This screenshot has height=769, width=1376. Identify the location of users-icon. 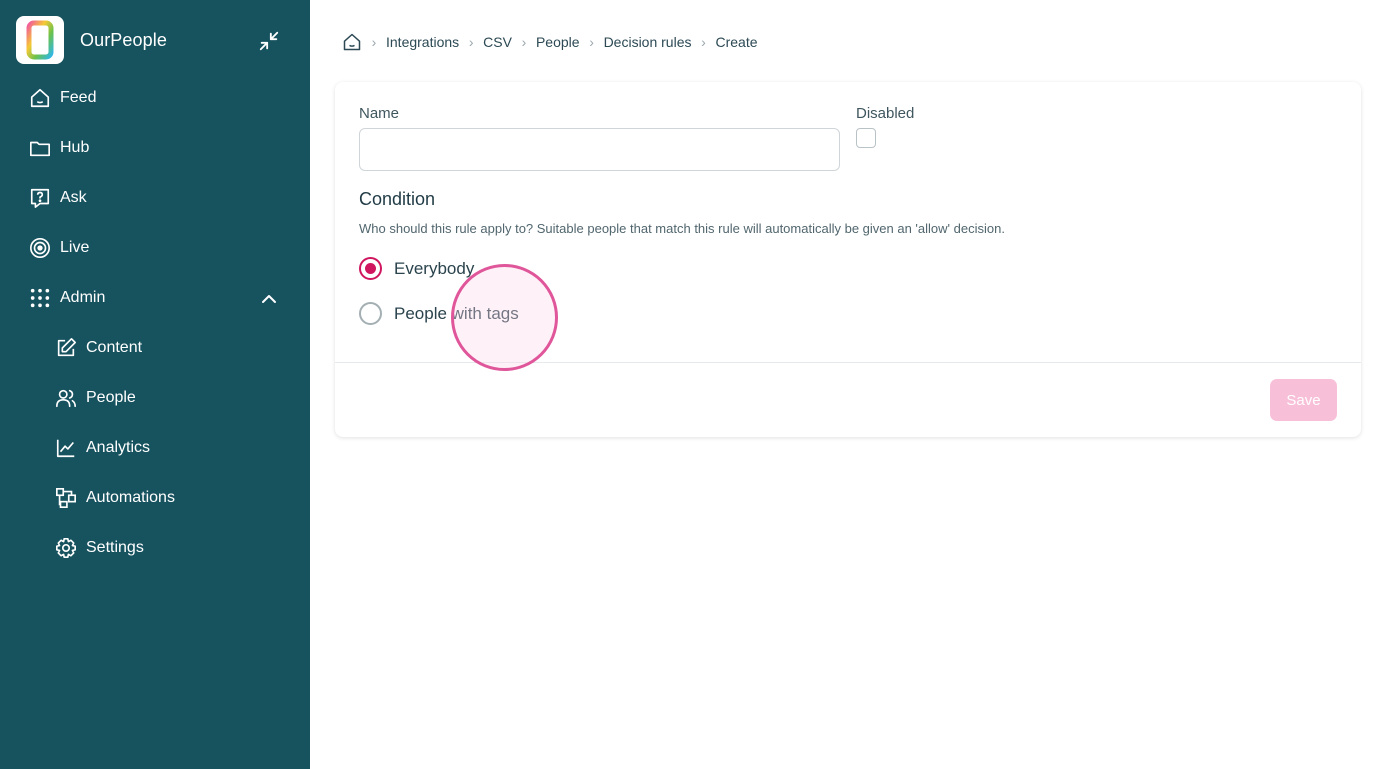
(66, 398).